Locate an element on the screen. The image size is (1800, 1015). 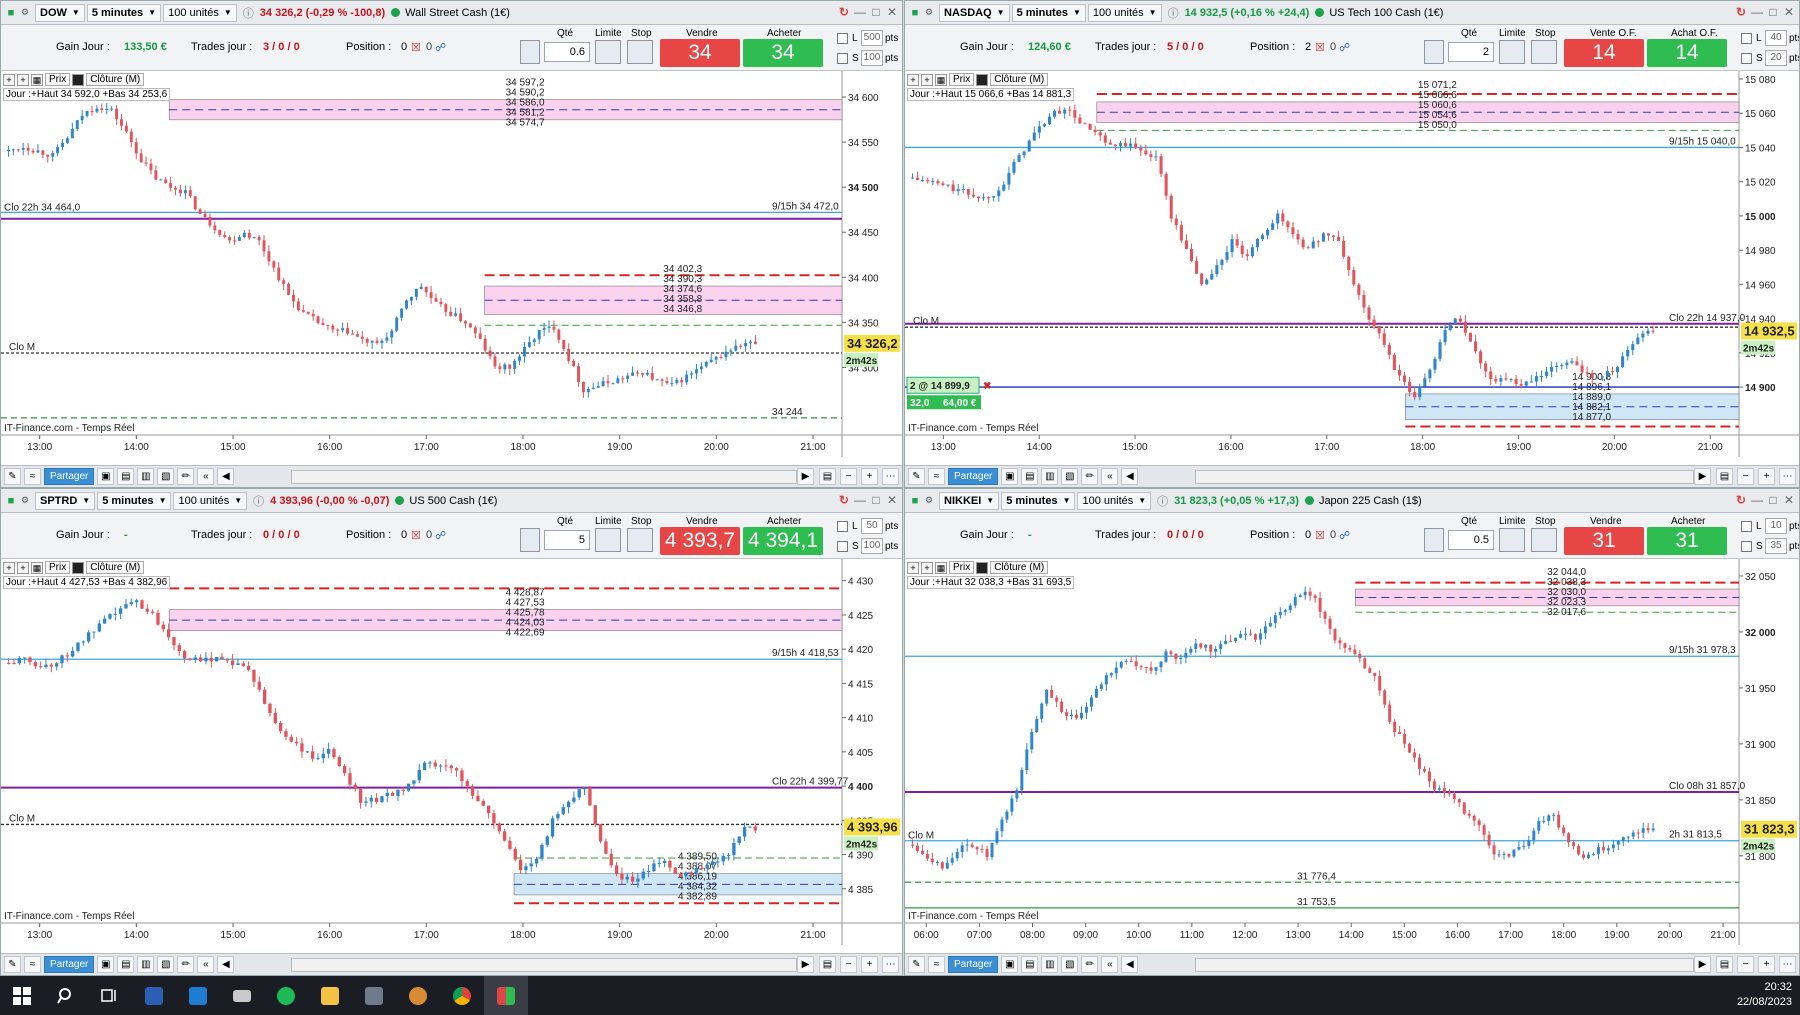
zoom-fit-icon: + is located at coordinates (927, 567).